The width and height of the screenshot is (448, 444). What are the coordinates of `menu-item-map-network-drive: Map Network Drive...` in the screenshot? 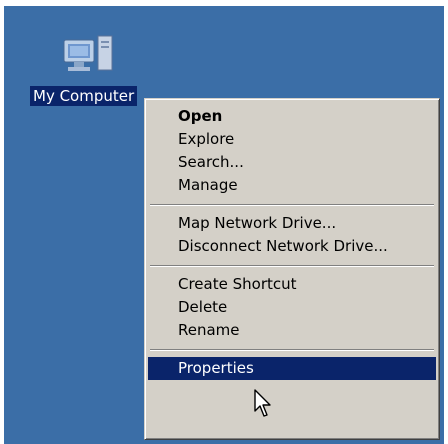 It's located at (292, 223).